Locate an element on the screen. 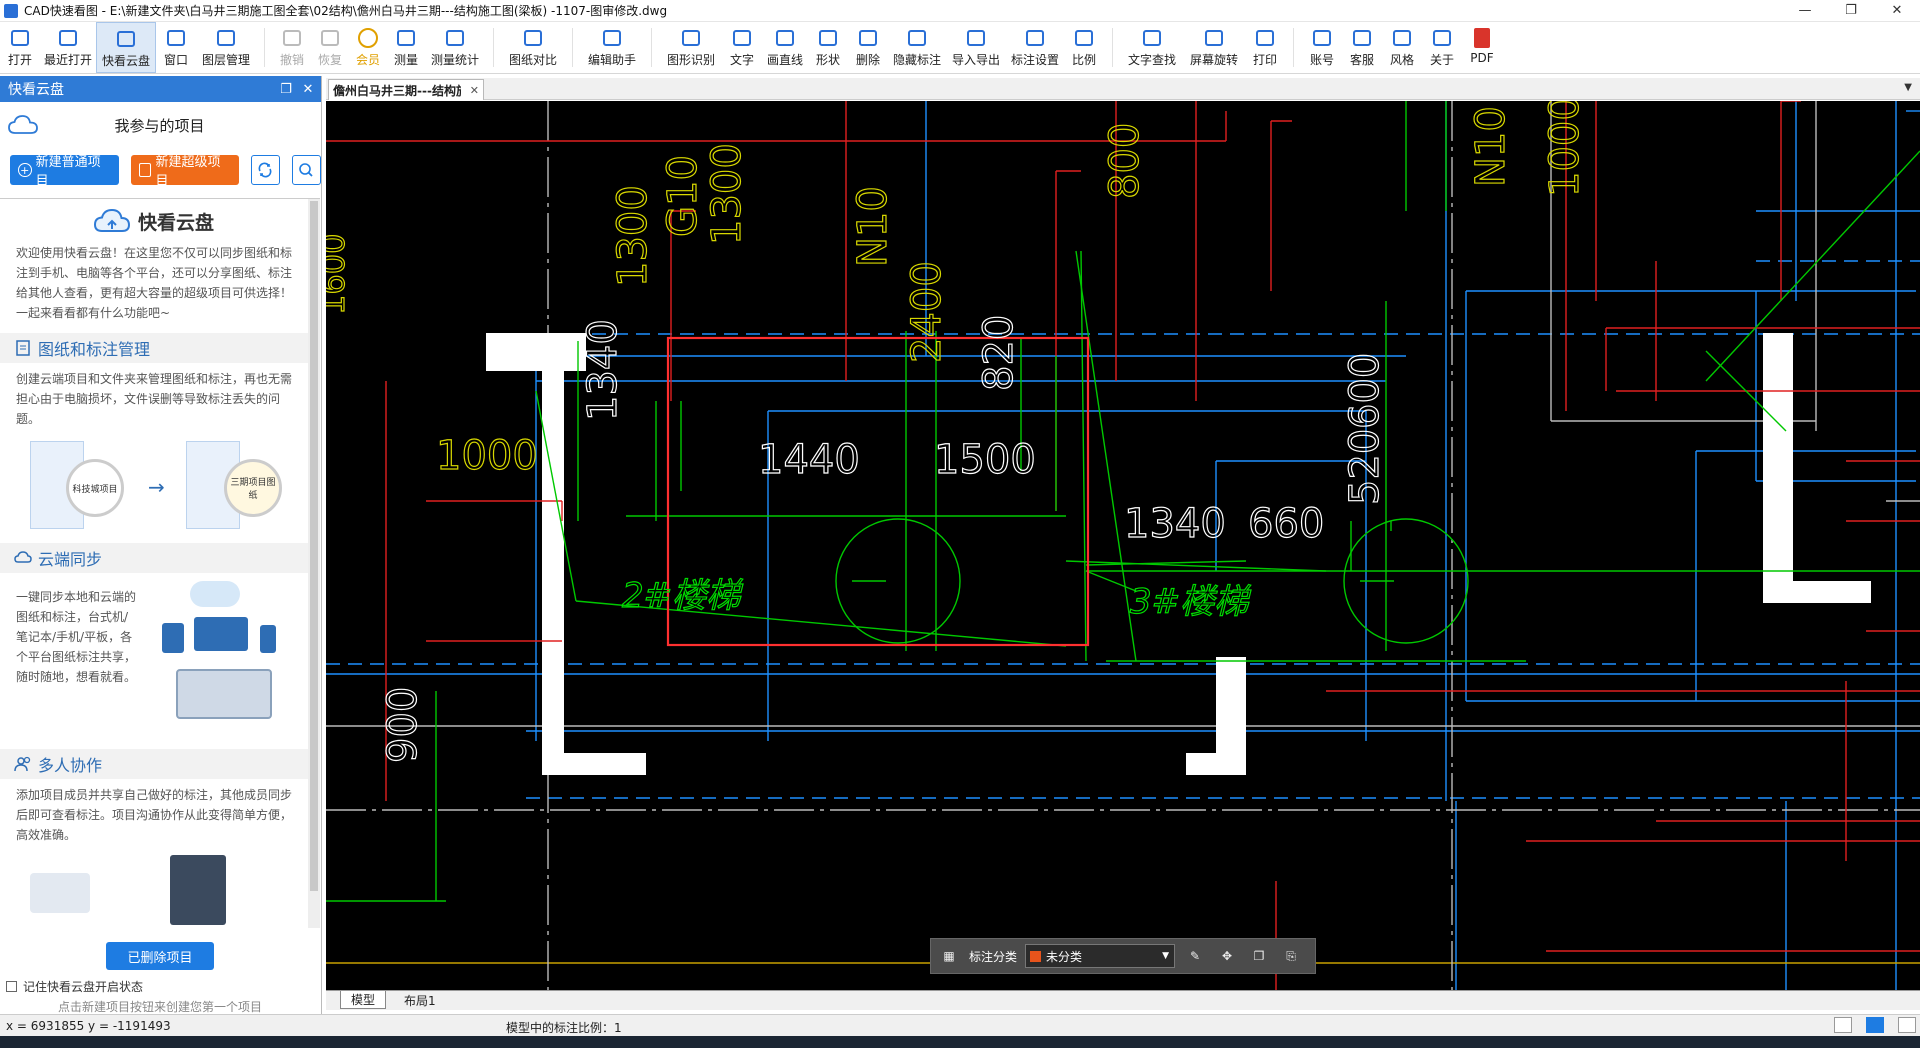  project-selector: 我参与的项目 is located at coordinates (160, 125).